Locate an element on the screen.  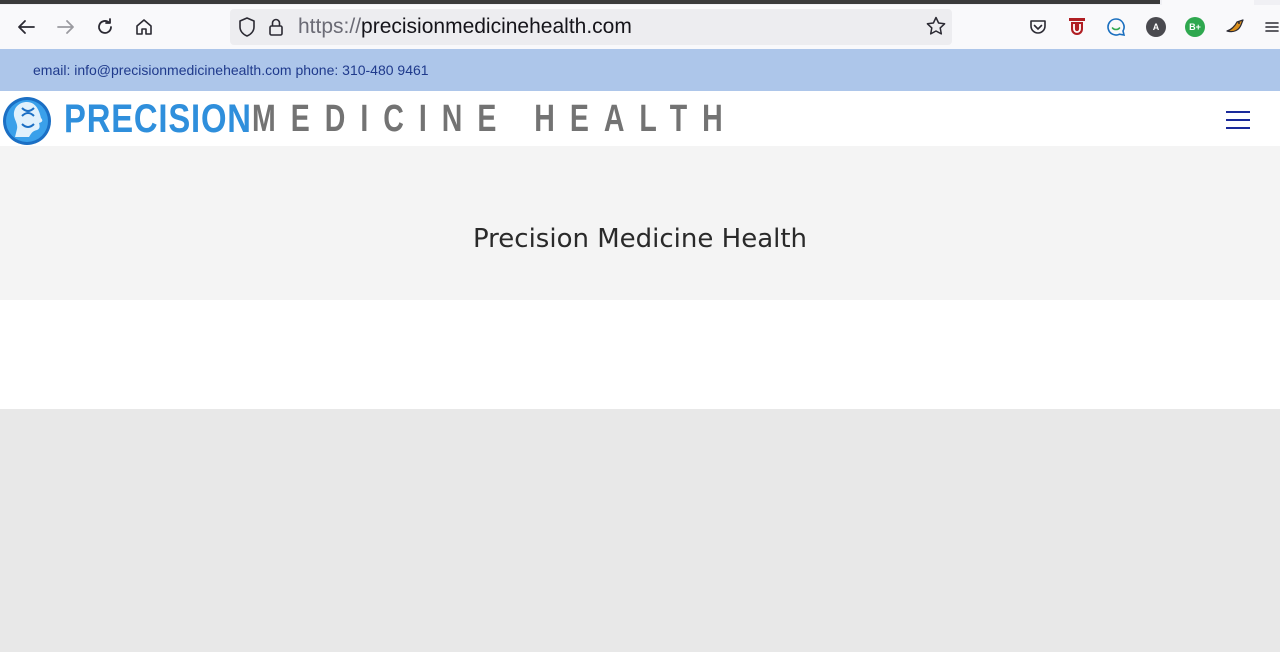
site-header: PRECISION MEDICINE HEALTH is located at coordinates (640, 118).